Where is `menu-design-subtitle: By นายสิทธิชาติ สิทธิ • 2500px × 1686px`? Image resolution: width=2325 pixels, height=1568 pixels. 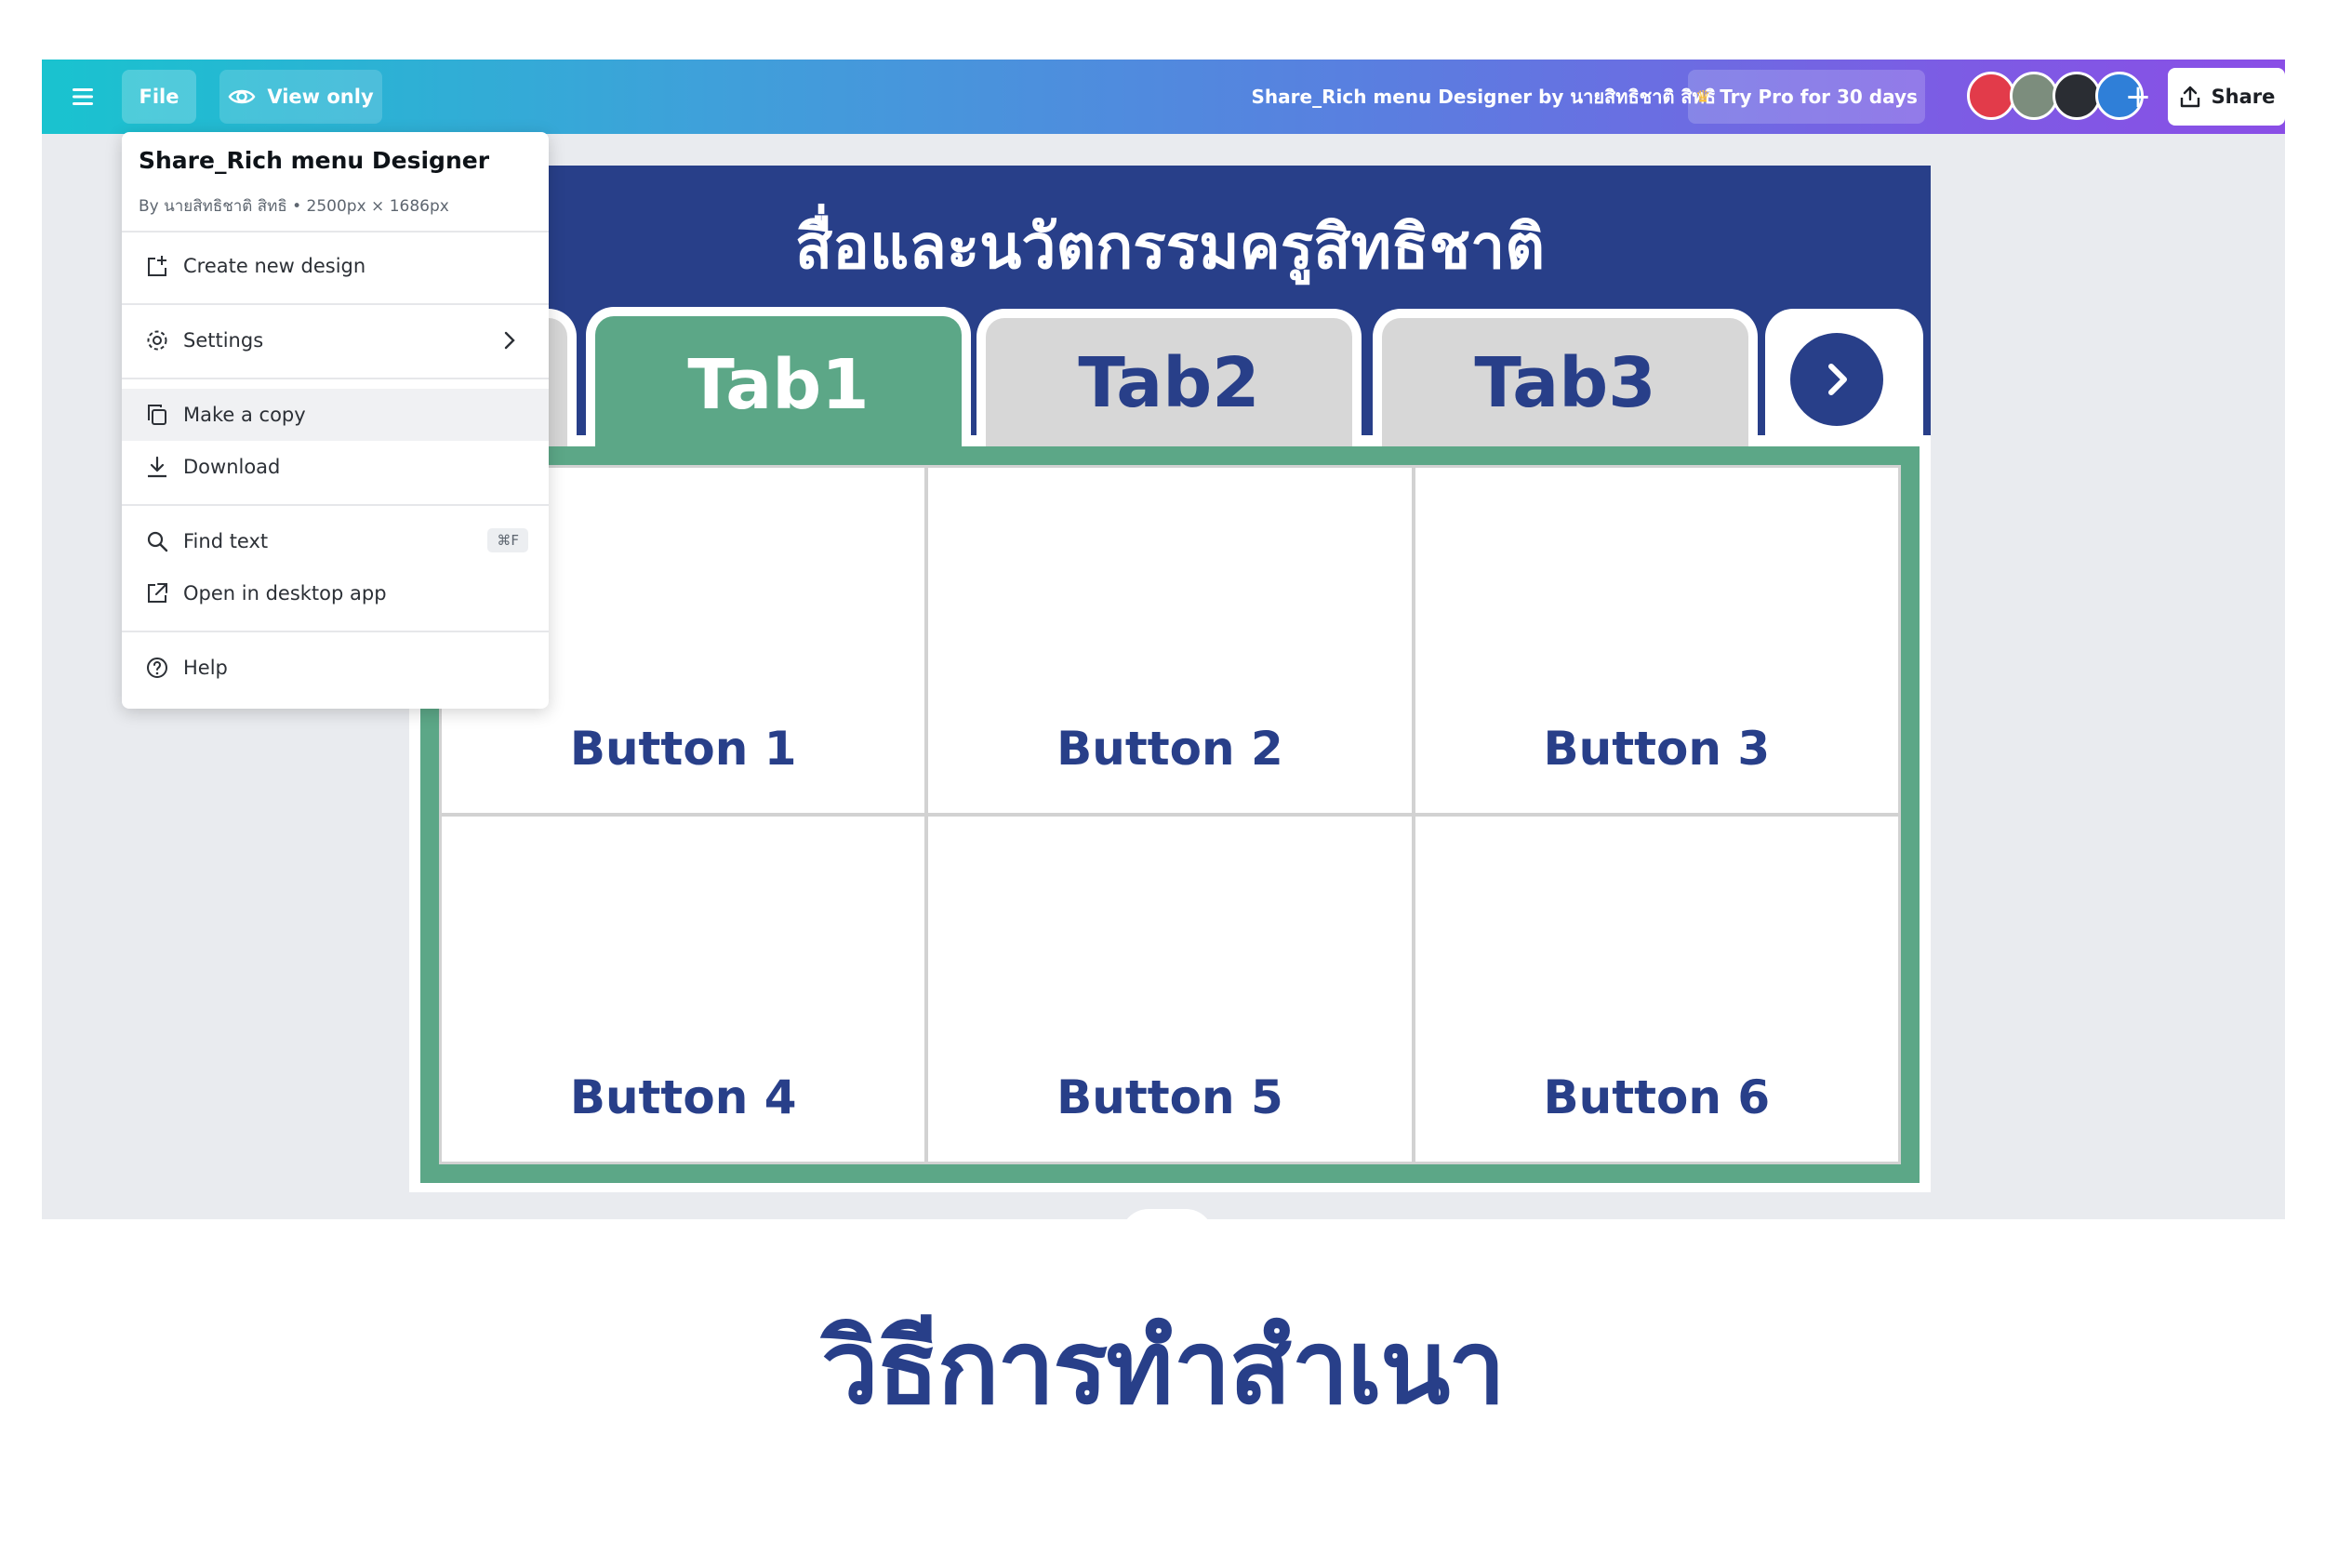 menu-design-subtitle: By นายสิทธิชาติ สิทธิ • 2500px × 1686px is located at coordinates (294, 206).